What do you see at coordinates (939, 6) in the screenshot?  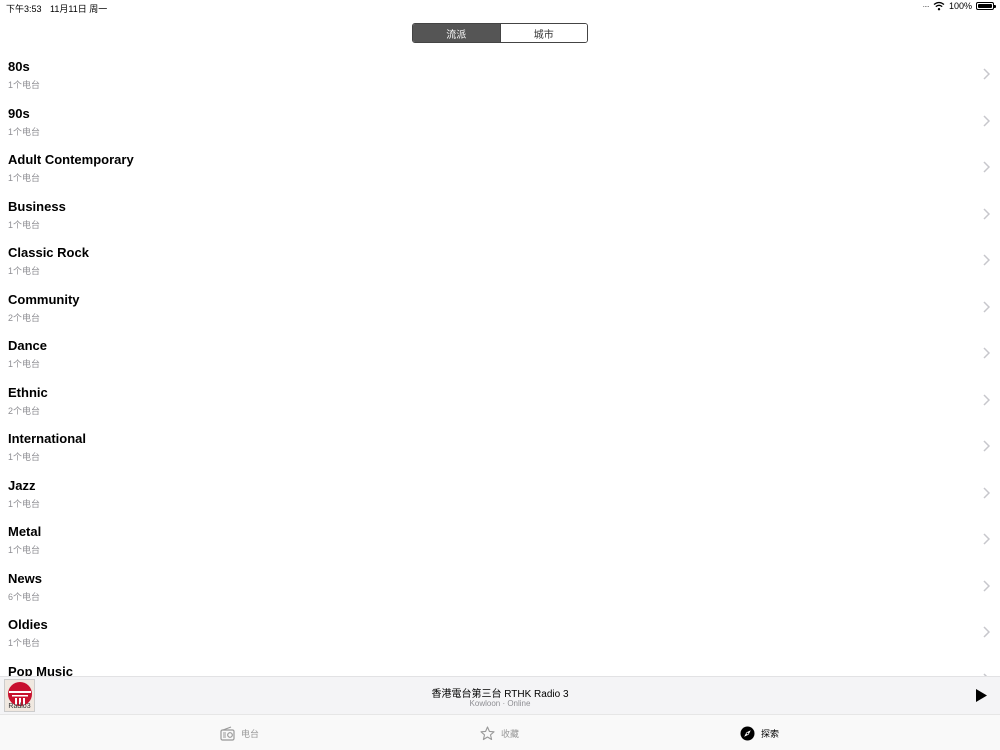 I see `wifi-icon` at bounding box center [939, 6].